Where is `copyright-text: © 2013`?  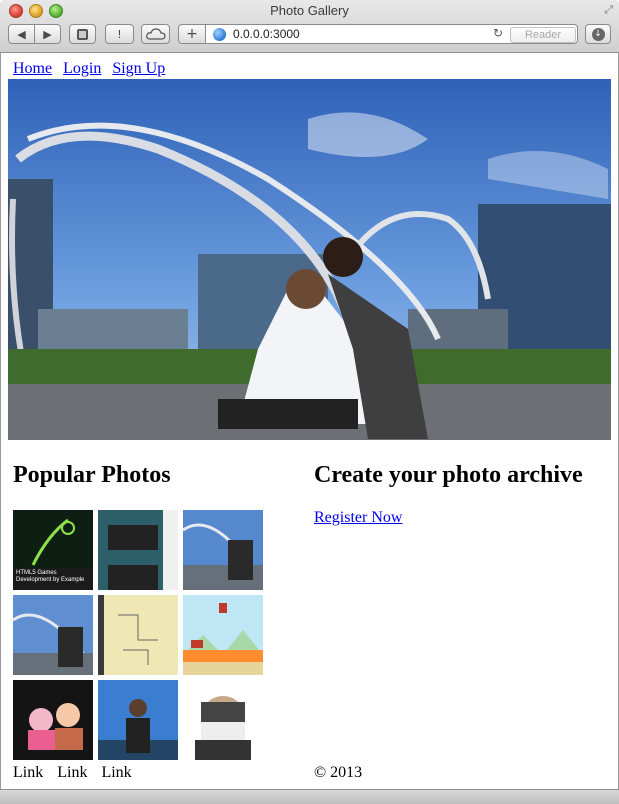
copyright-text: © 2013 is located at coordinates (338, 772).